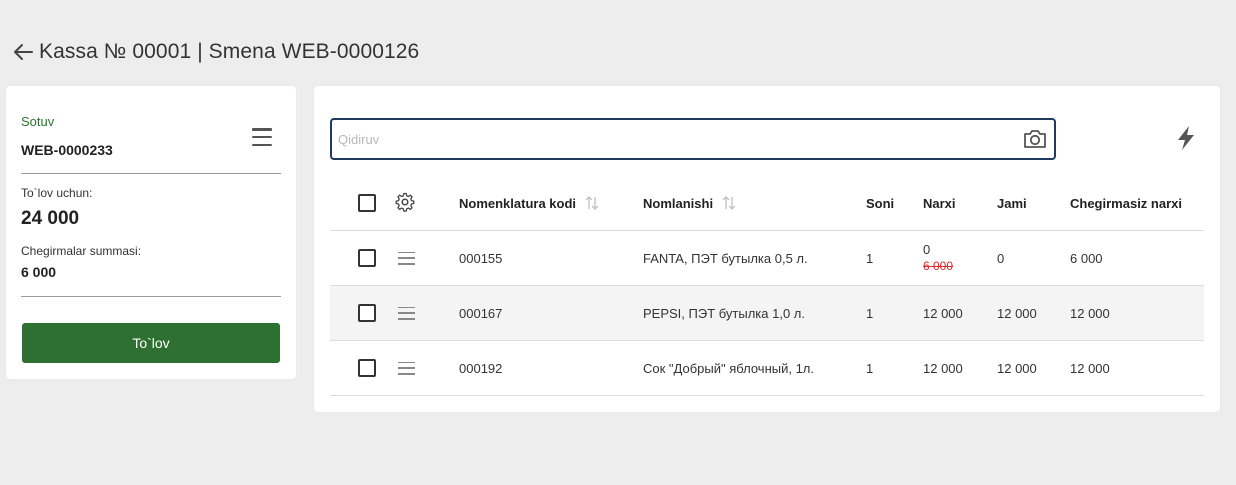  What do you see at coordinates (1035, 139) in the screenshot?
I see `camera-icon` at bounding box center [1035, 139].